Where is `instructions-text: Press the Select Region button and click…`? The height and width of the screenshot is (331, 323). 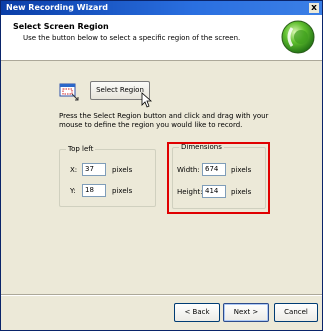
instructions-text: Press the Select Region button and click… is located at coordinates (164, 120).